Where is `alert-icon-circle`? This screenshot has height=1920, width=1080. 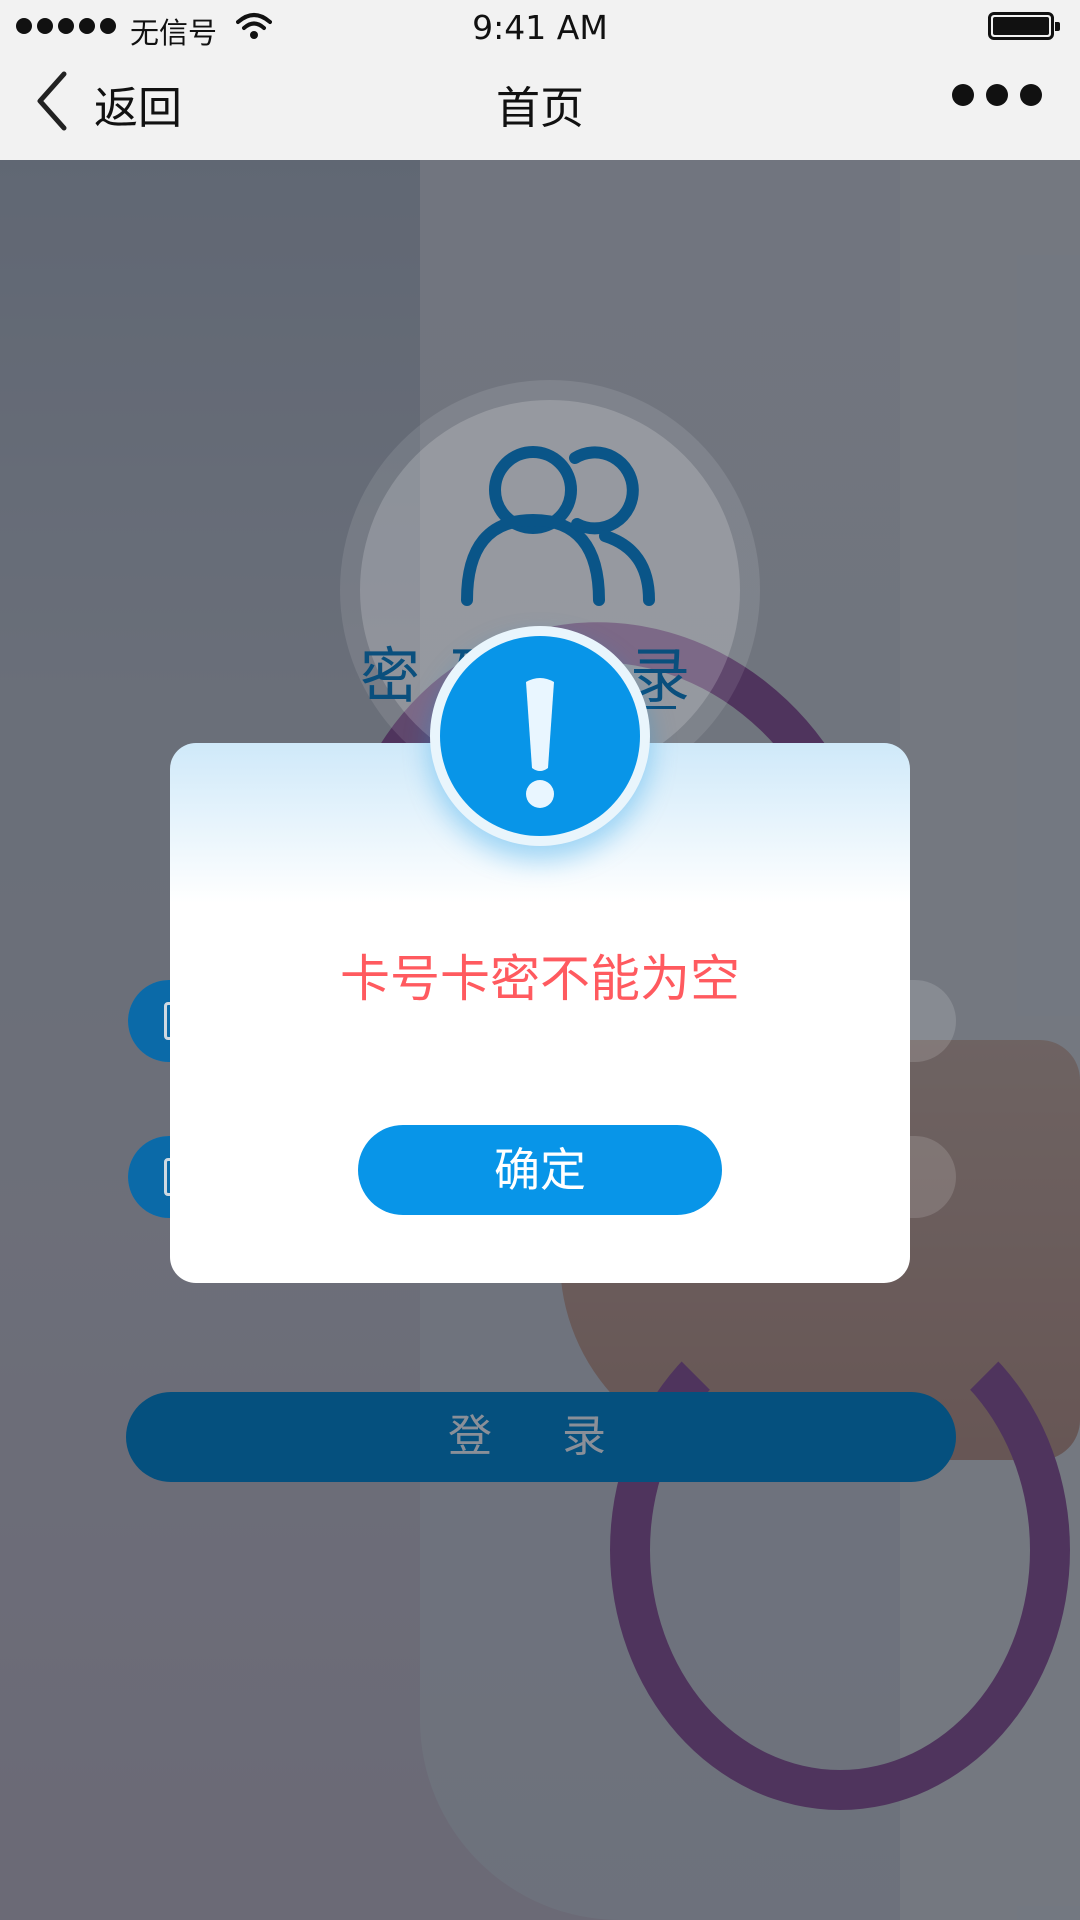
alert-icon-circle is located at coordinates (540, 736).